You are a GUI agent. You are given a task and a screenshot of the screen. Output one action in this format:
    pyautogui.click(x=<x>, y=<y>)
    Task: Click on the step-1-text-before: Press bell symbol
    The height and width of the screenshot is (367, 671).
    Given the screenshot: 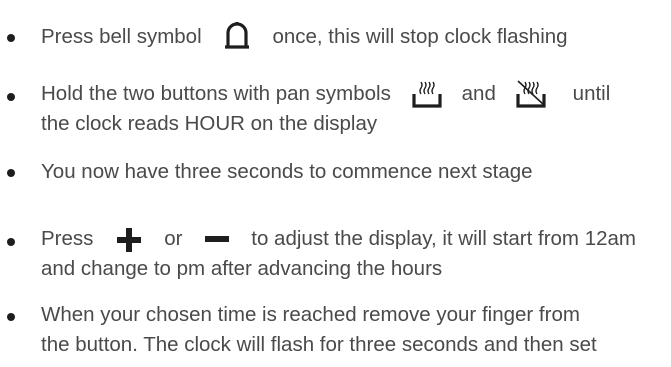 What is the action you would take?
    pyautogui.click(x=121, y=36)
    